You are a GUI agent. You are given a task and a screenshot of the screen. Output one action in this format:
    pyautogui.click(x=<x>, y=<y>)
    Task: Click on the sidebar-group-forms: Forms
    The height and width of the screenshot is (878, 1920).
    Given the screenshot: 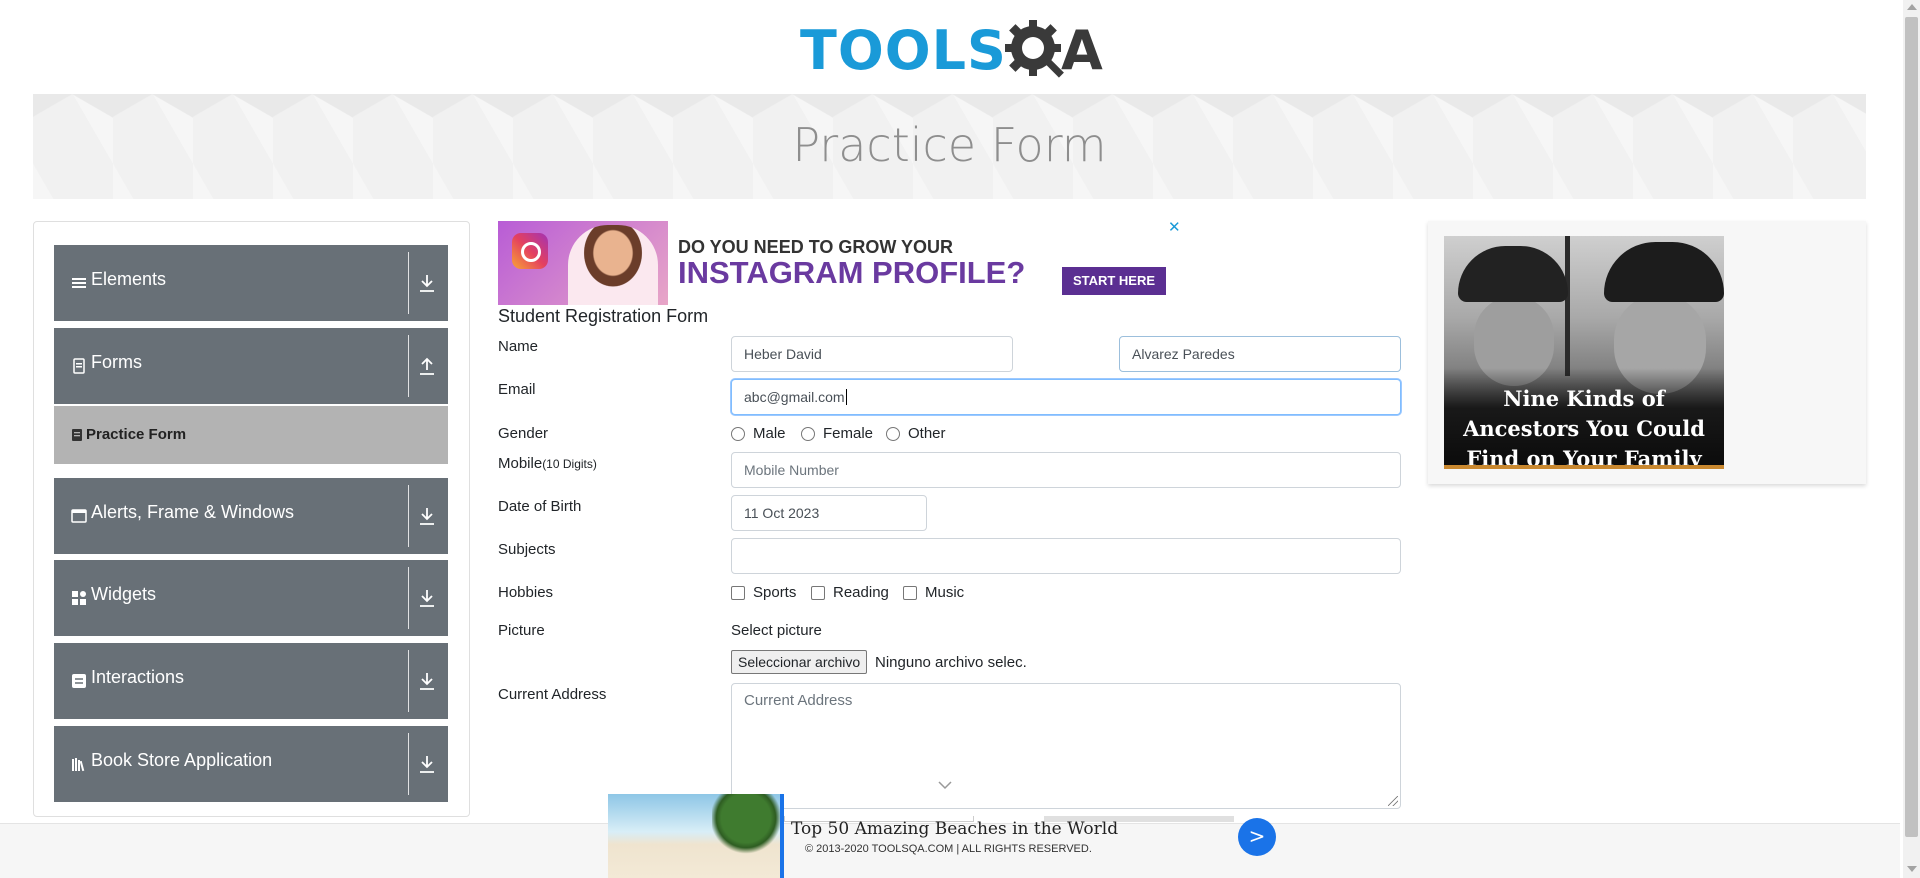 What is the action you would take?
    pyautogui.click(x=251, y=366)
    